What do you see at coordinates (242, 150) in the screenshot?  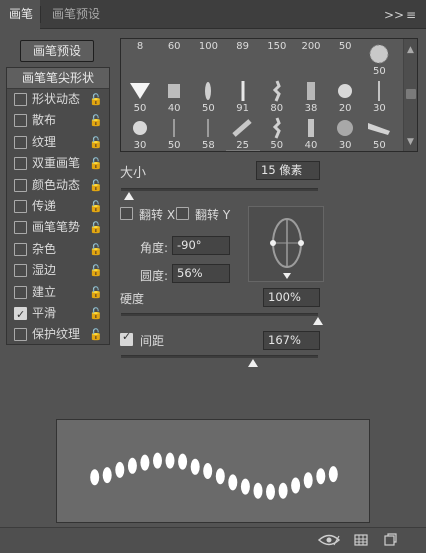 I see `brush-tip-cell: 常用200` at bounding box center [242, 150].